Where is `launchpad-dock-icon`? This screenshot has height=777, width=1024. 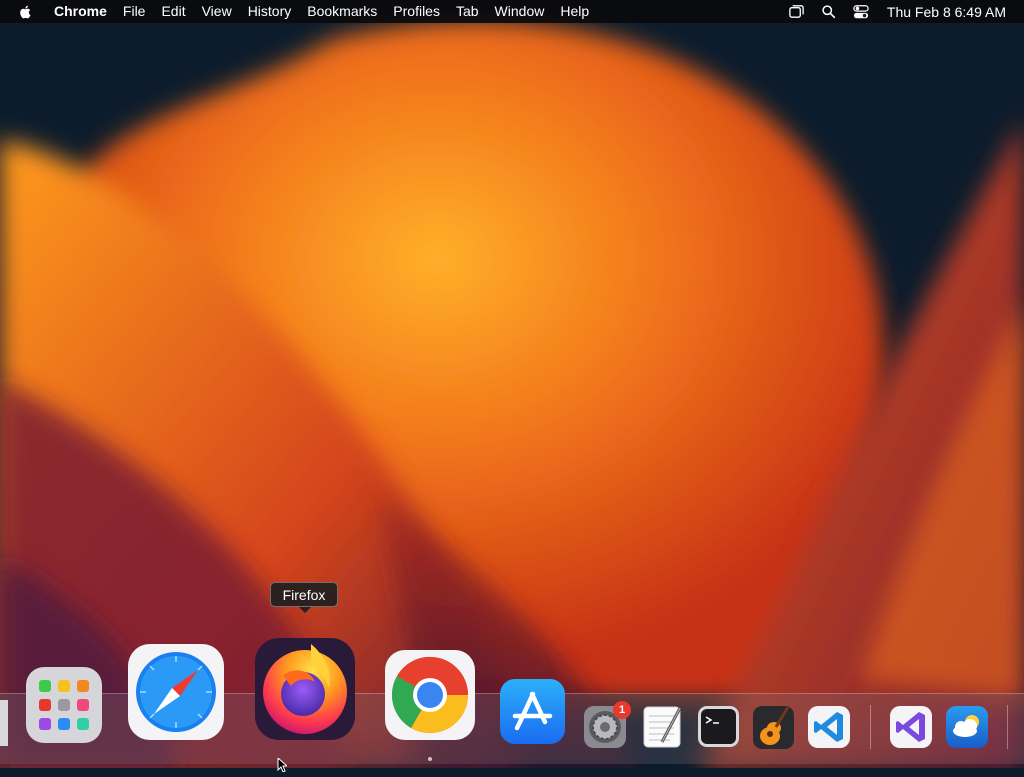
launchpad-dock-icon is located at coordinates (64, 705).